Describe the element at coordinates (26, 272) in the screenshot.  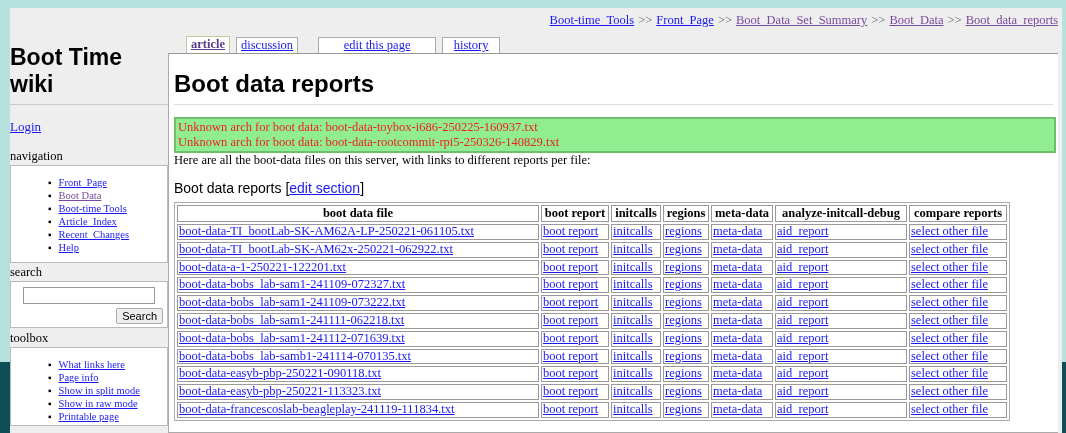
I see `search-heading: search` at that location.